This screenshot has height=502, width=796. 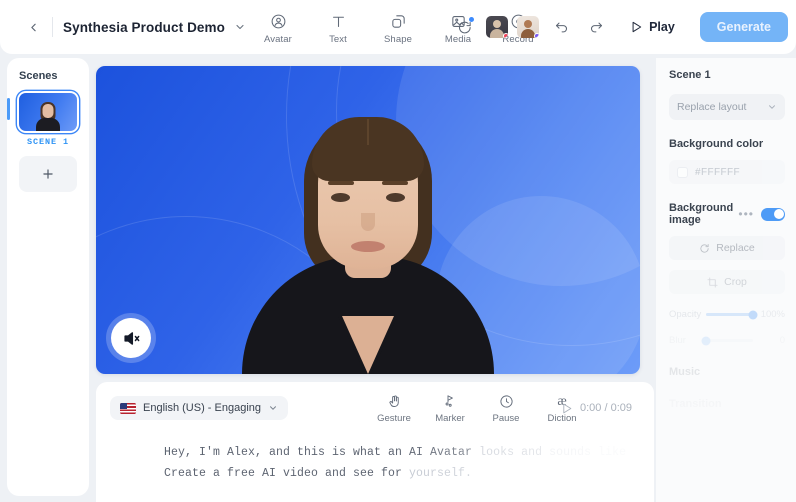 I want to click on chevron-left-icon, so click(x=33, y=27).